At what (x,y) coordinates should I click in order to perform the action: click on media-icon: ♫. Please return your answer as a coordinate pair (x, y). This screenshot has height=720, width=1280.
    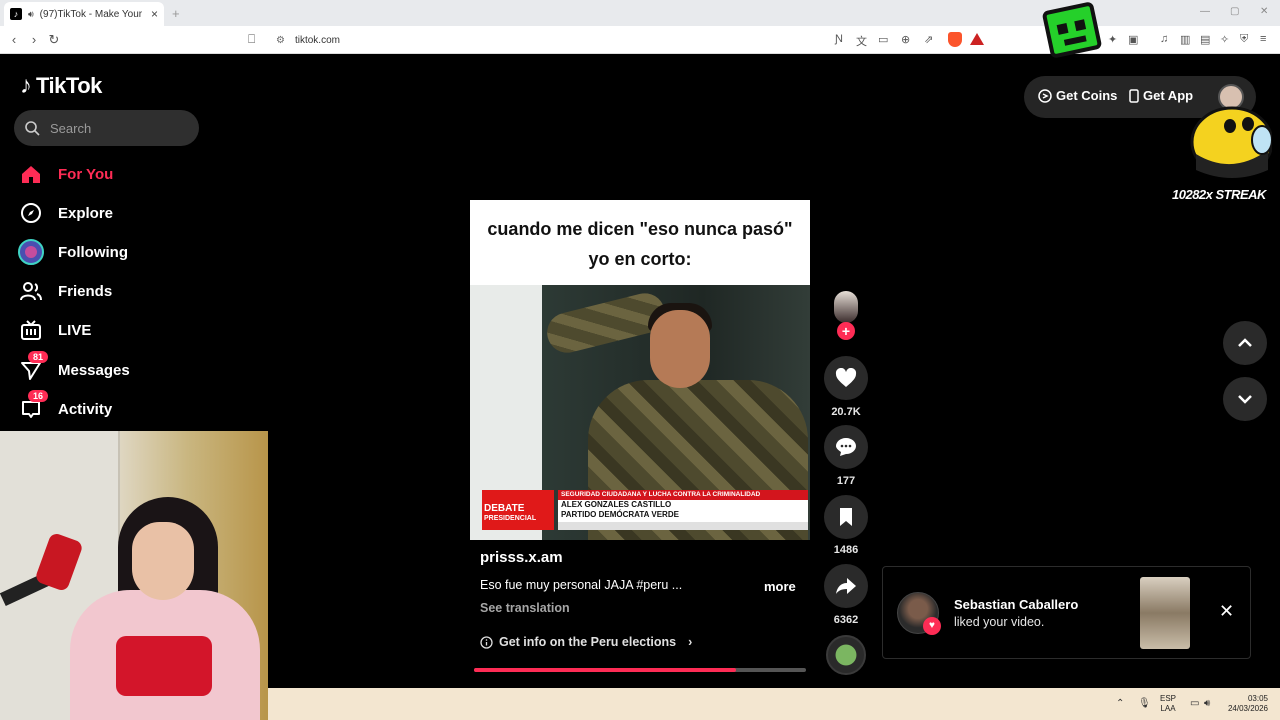
    Looking at the image, I should click on (1164, 39).